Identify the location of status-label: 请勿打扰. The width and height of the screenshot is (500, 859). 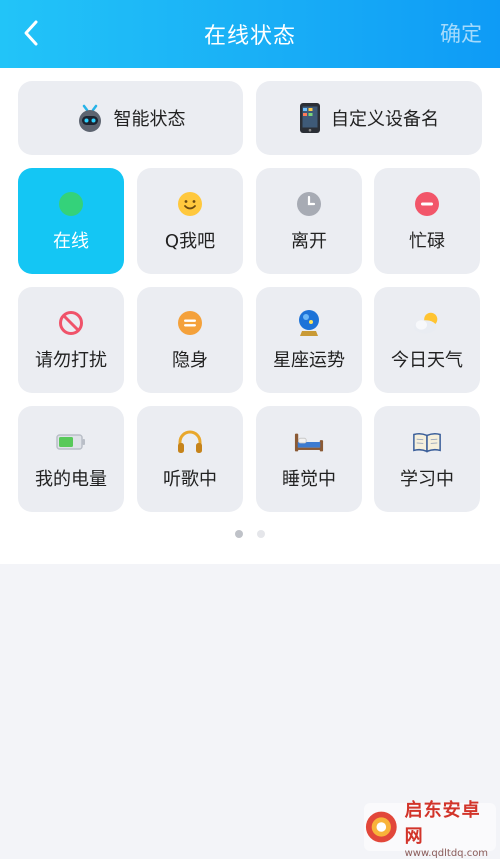
(71, 359).